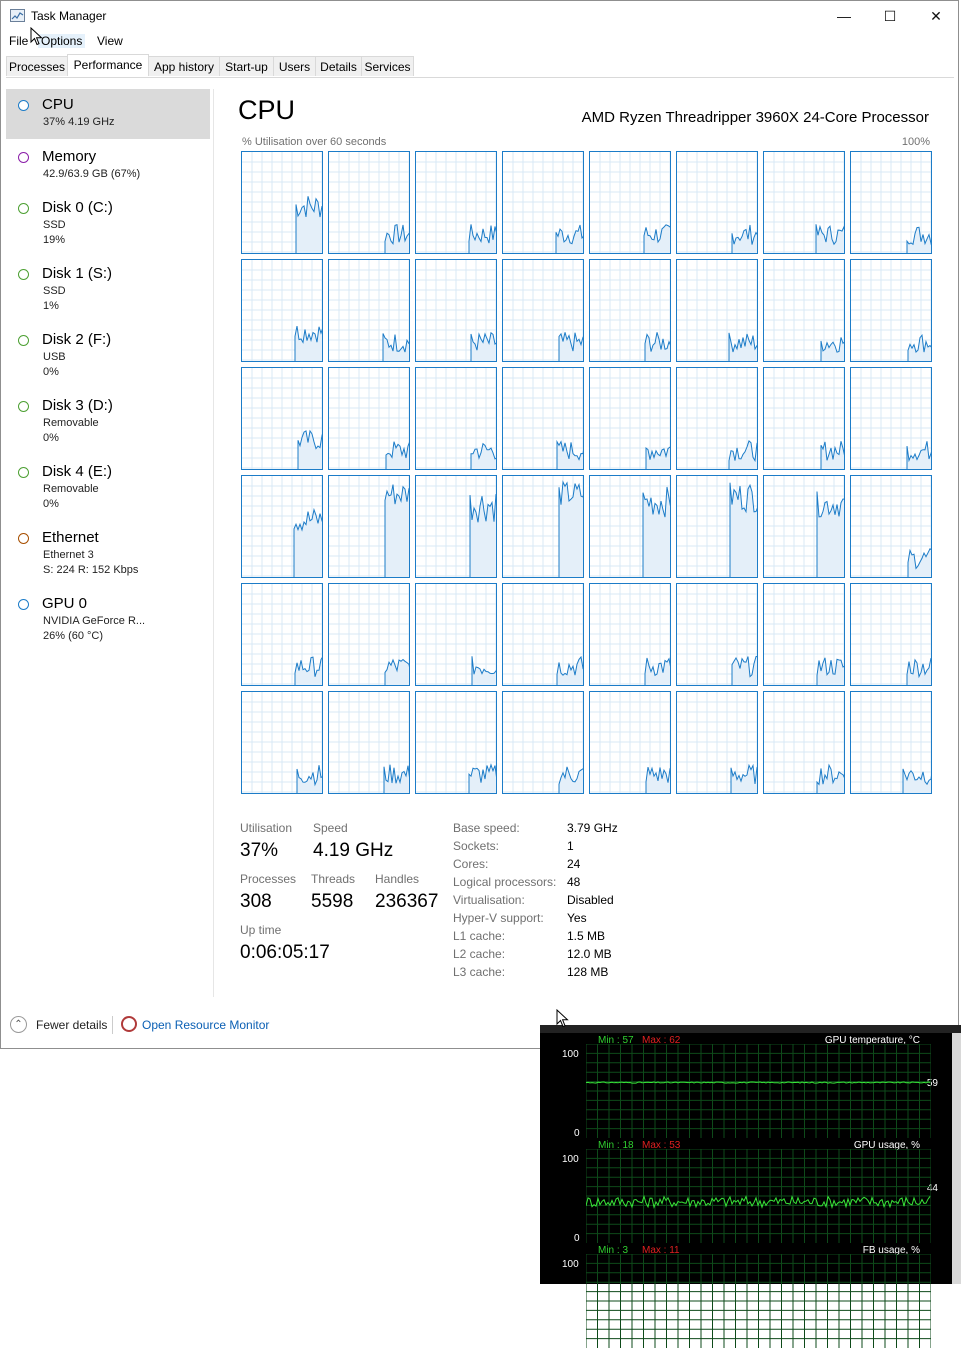 The width and height of the screenshot is (961, 1348). I want to click on threads-value: 5598, so click(332, 901).